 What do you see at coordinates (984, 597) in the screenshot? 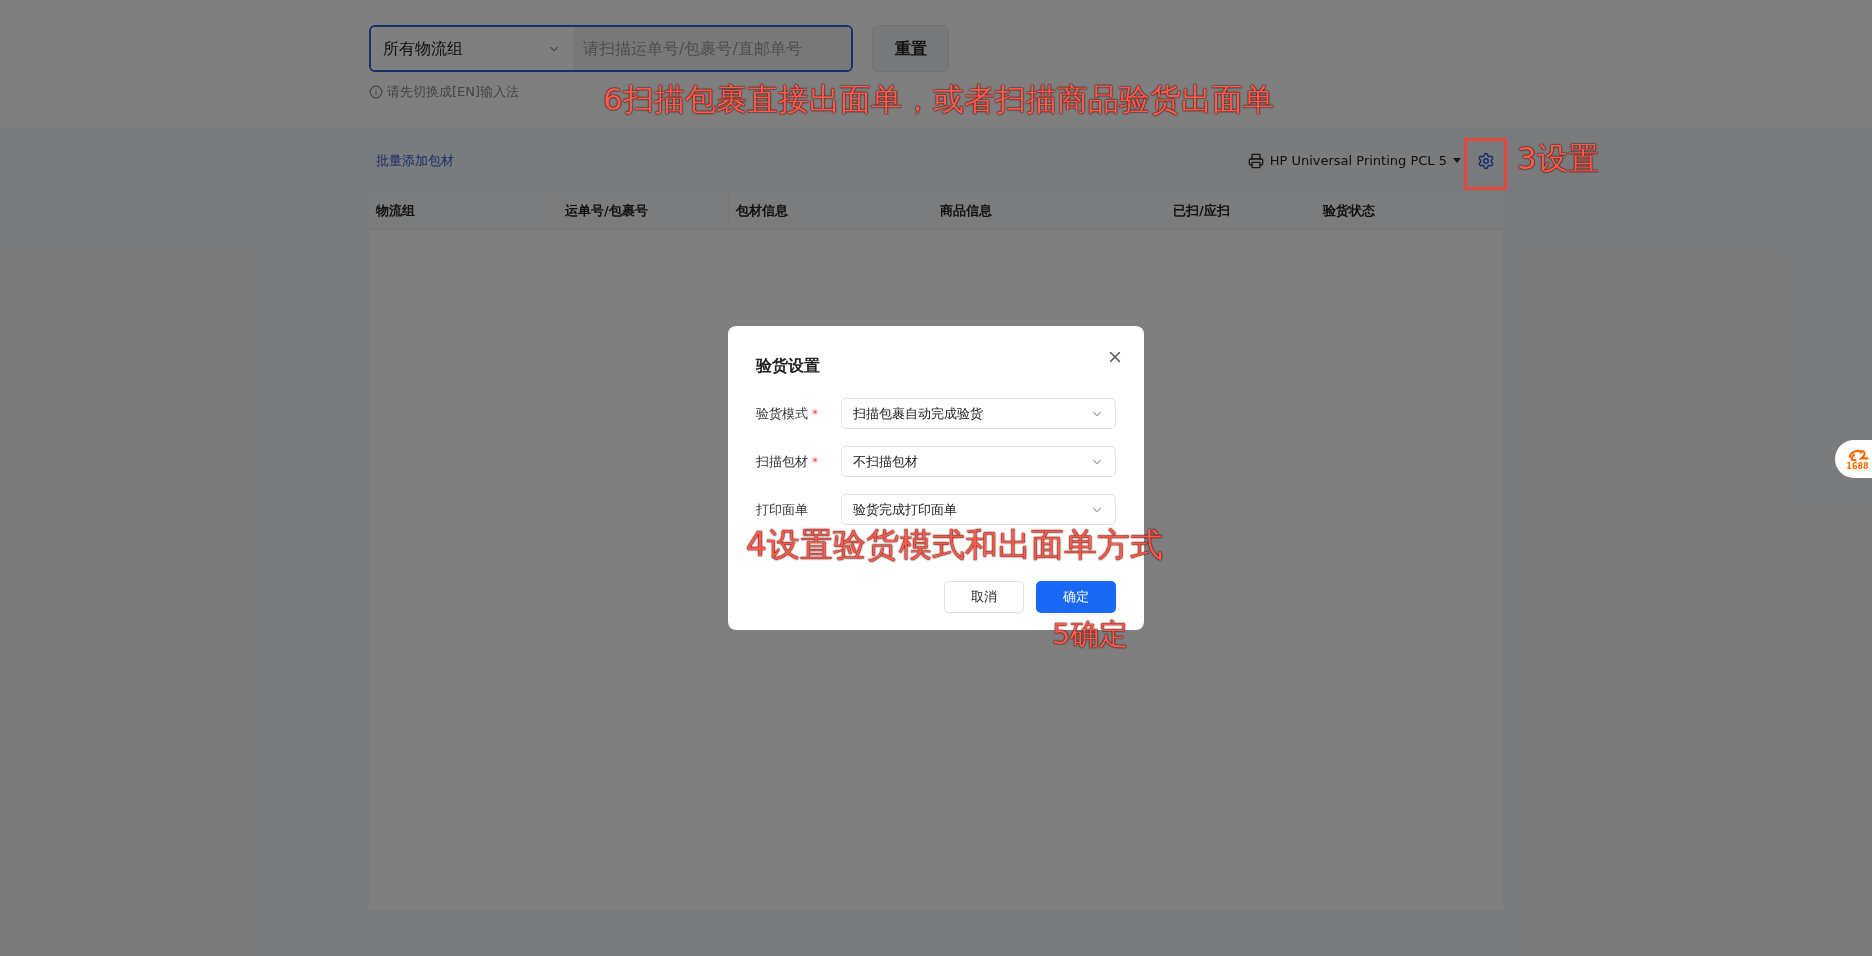
I see `cancel-button: 取消` at bounding box center [984, 597].